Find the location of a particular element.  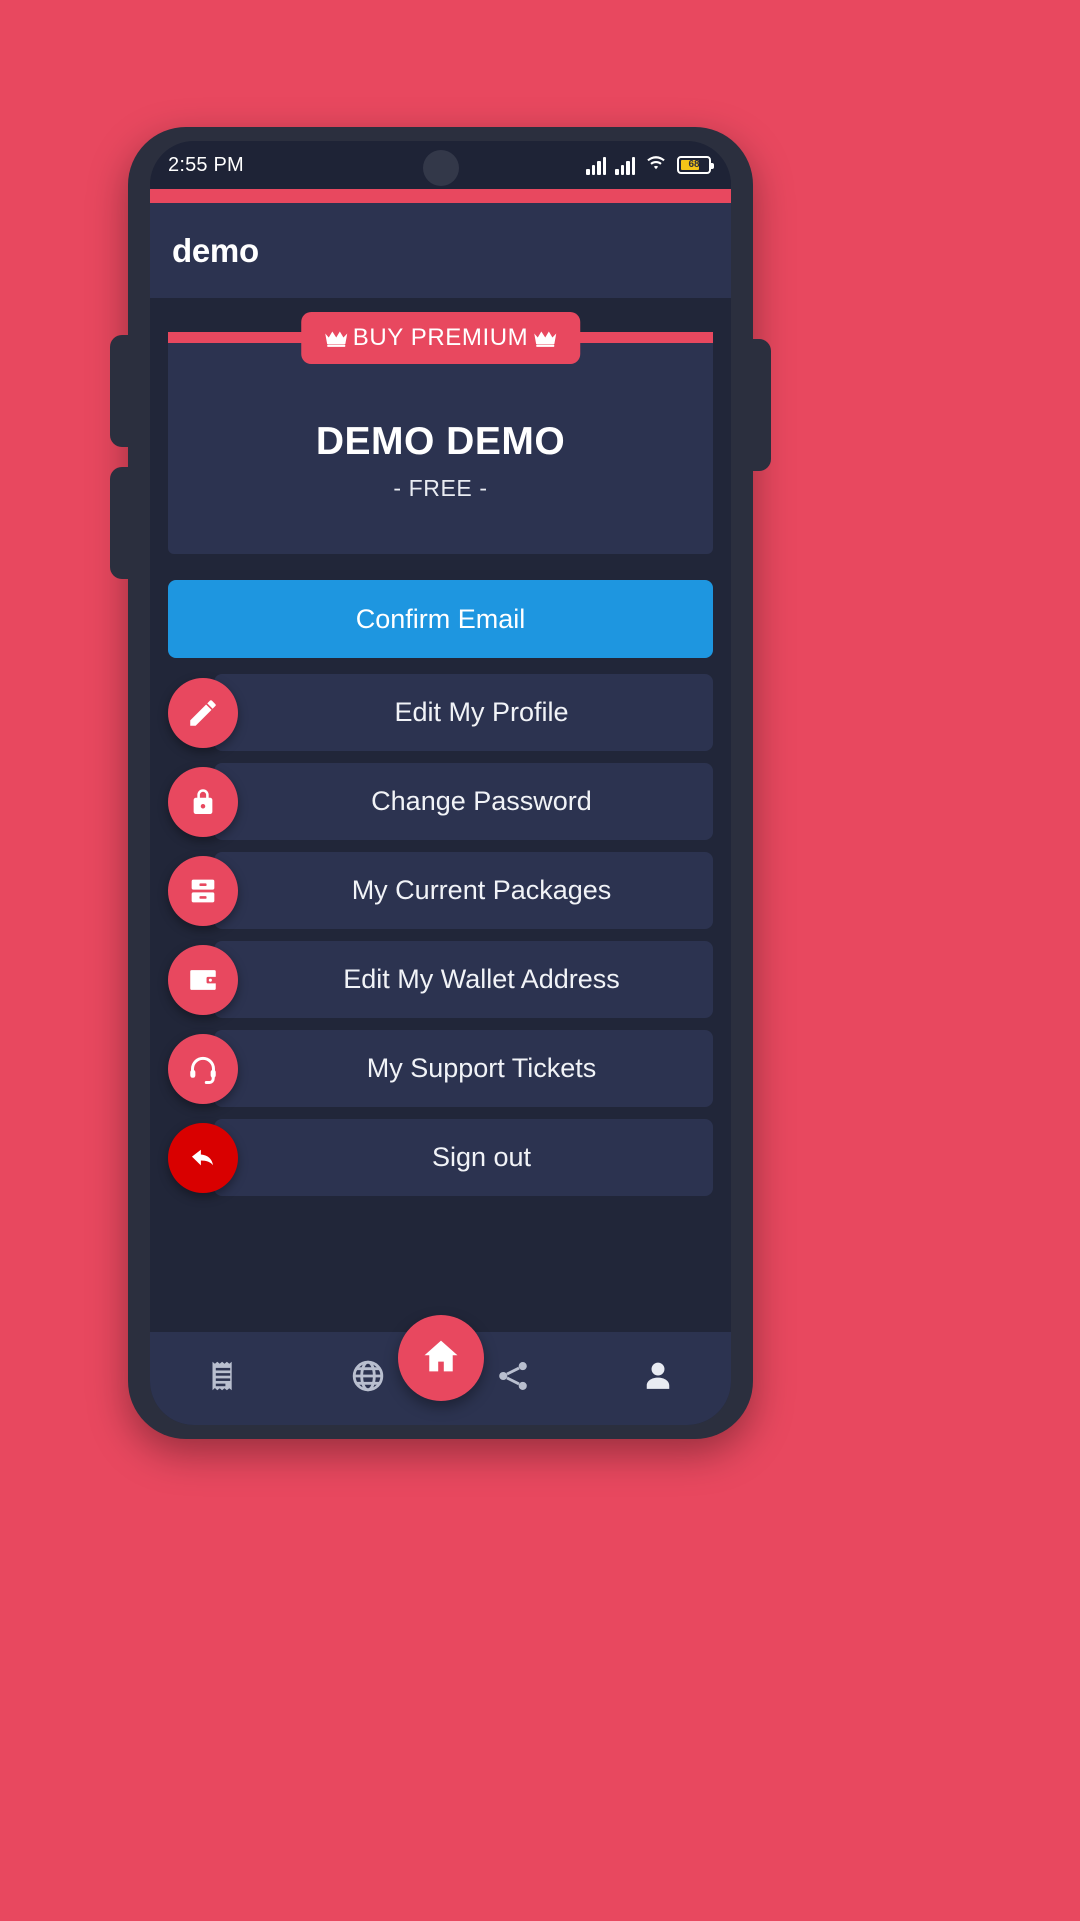

menu-item-label: Edit My Wallet Address is located at coordinates (481, 979).